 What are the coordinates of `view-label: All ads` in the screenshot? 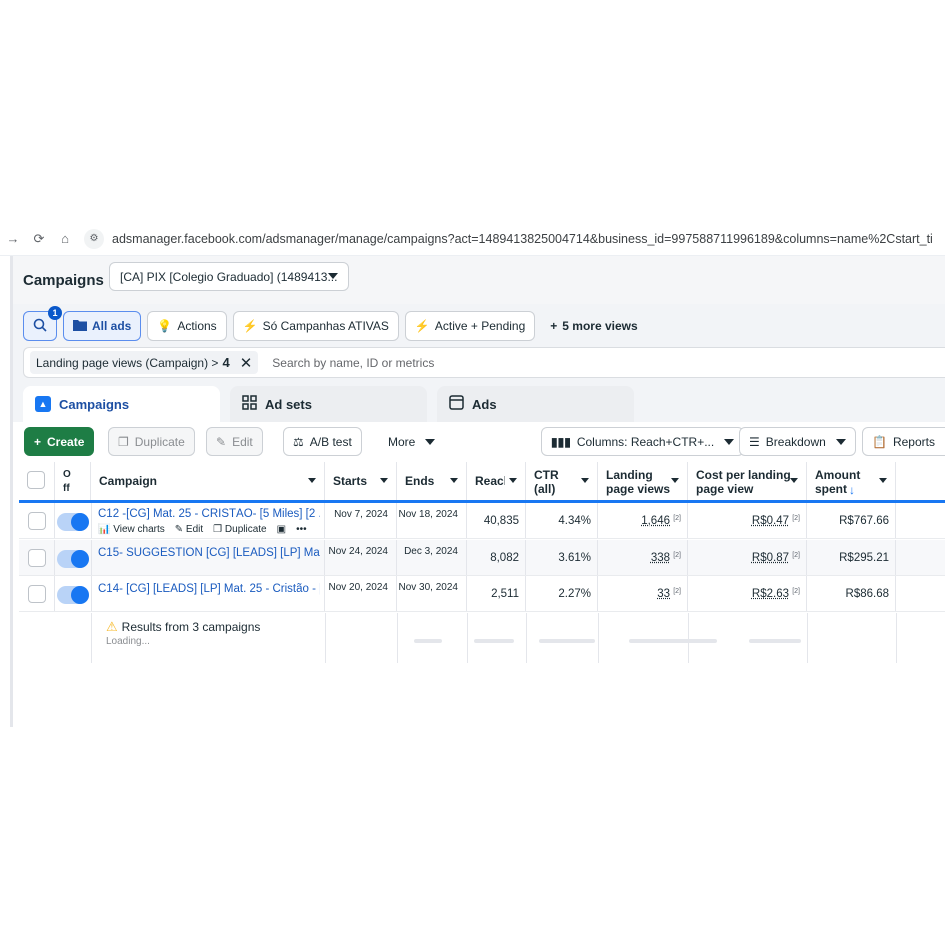 It's located at (112, 326).